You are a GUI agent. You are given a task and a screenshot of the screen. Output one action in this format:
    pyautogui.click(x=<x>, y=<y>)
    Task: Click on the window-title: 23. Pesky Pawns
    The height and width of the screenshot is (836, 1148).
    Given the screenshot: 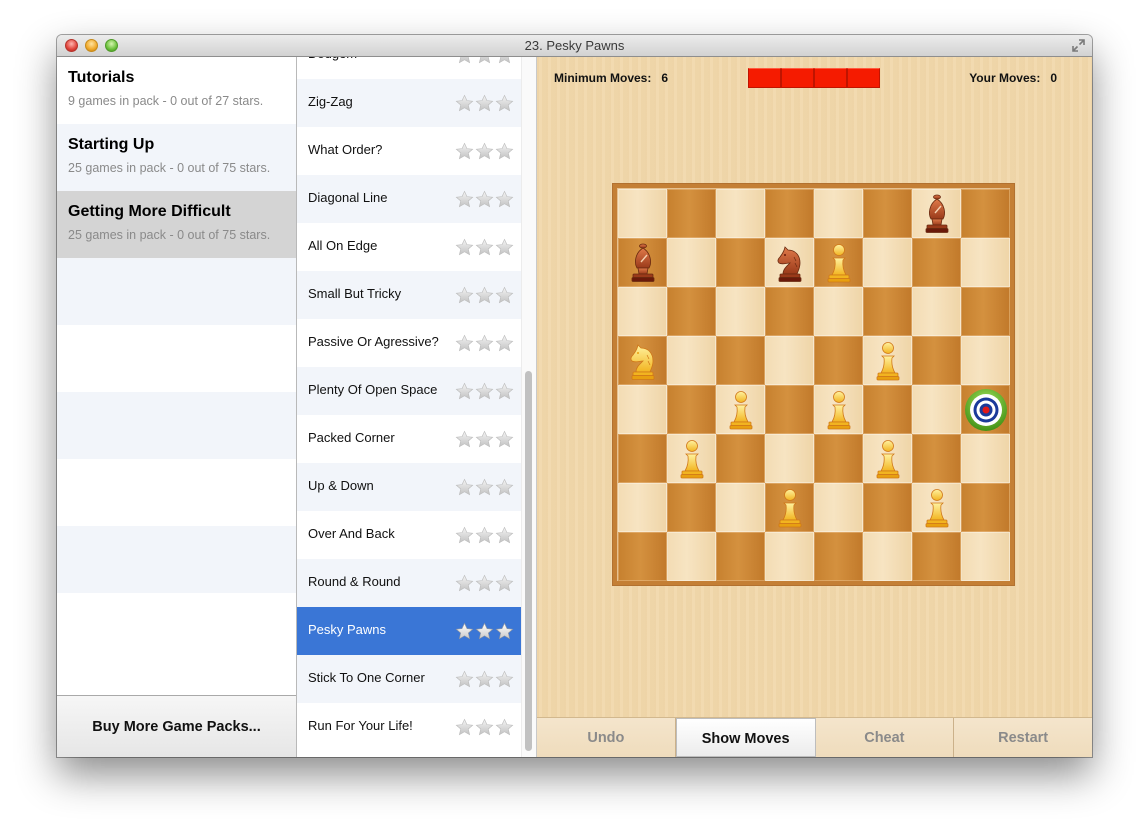 What is the action you would take?
    pyautogui.click(x=574, y=45)
    